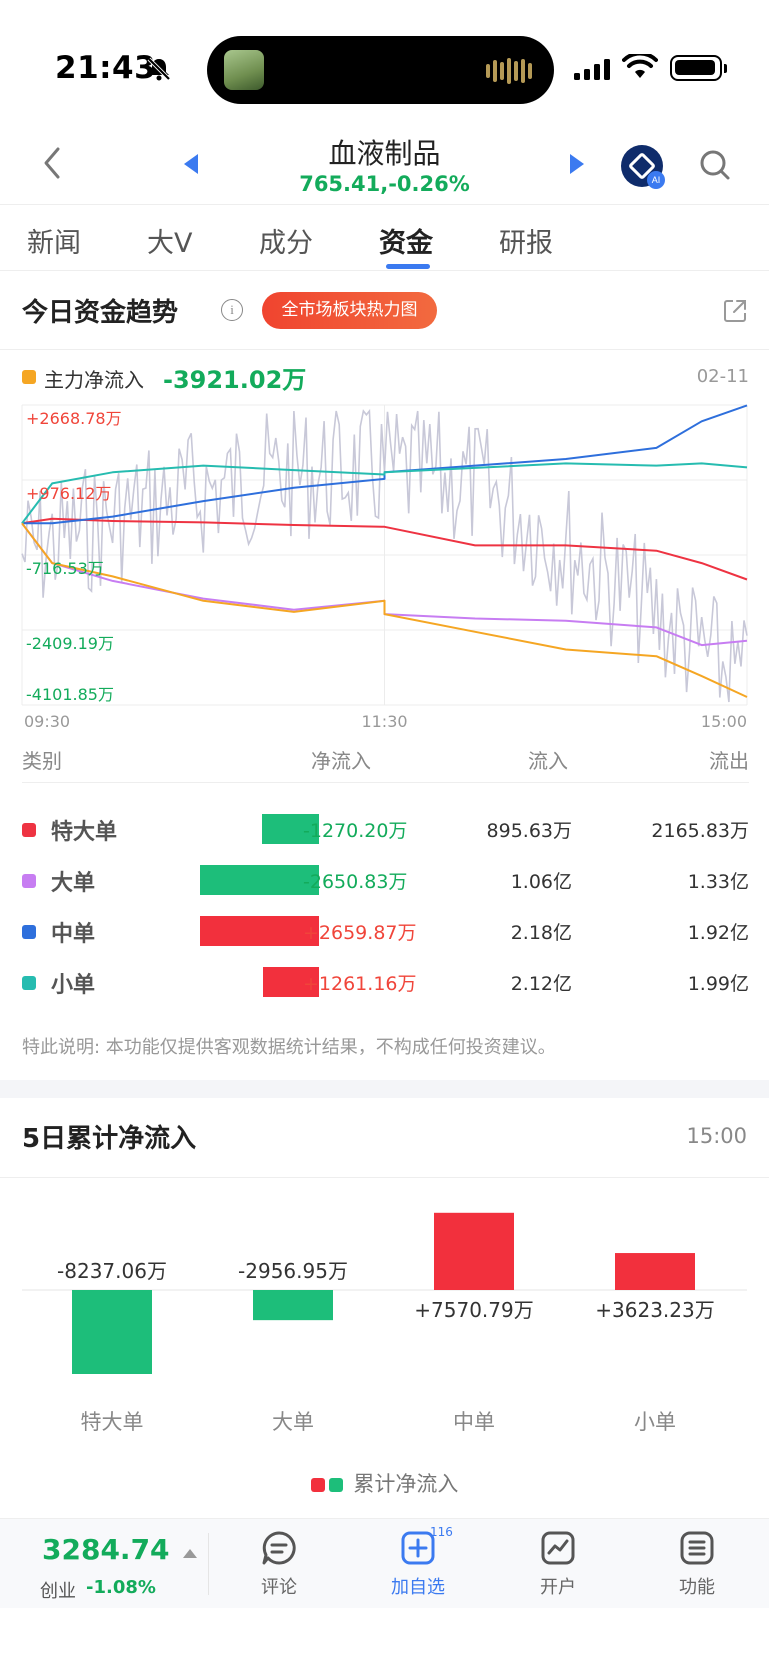 The image size is (769, 1668). I want to click on bottom-toolbar: 3284.74 创业 -1.08% 评论 116 加自选 开户 功能, so click(384, 1563).